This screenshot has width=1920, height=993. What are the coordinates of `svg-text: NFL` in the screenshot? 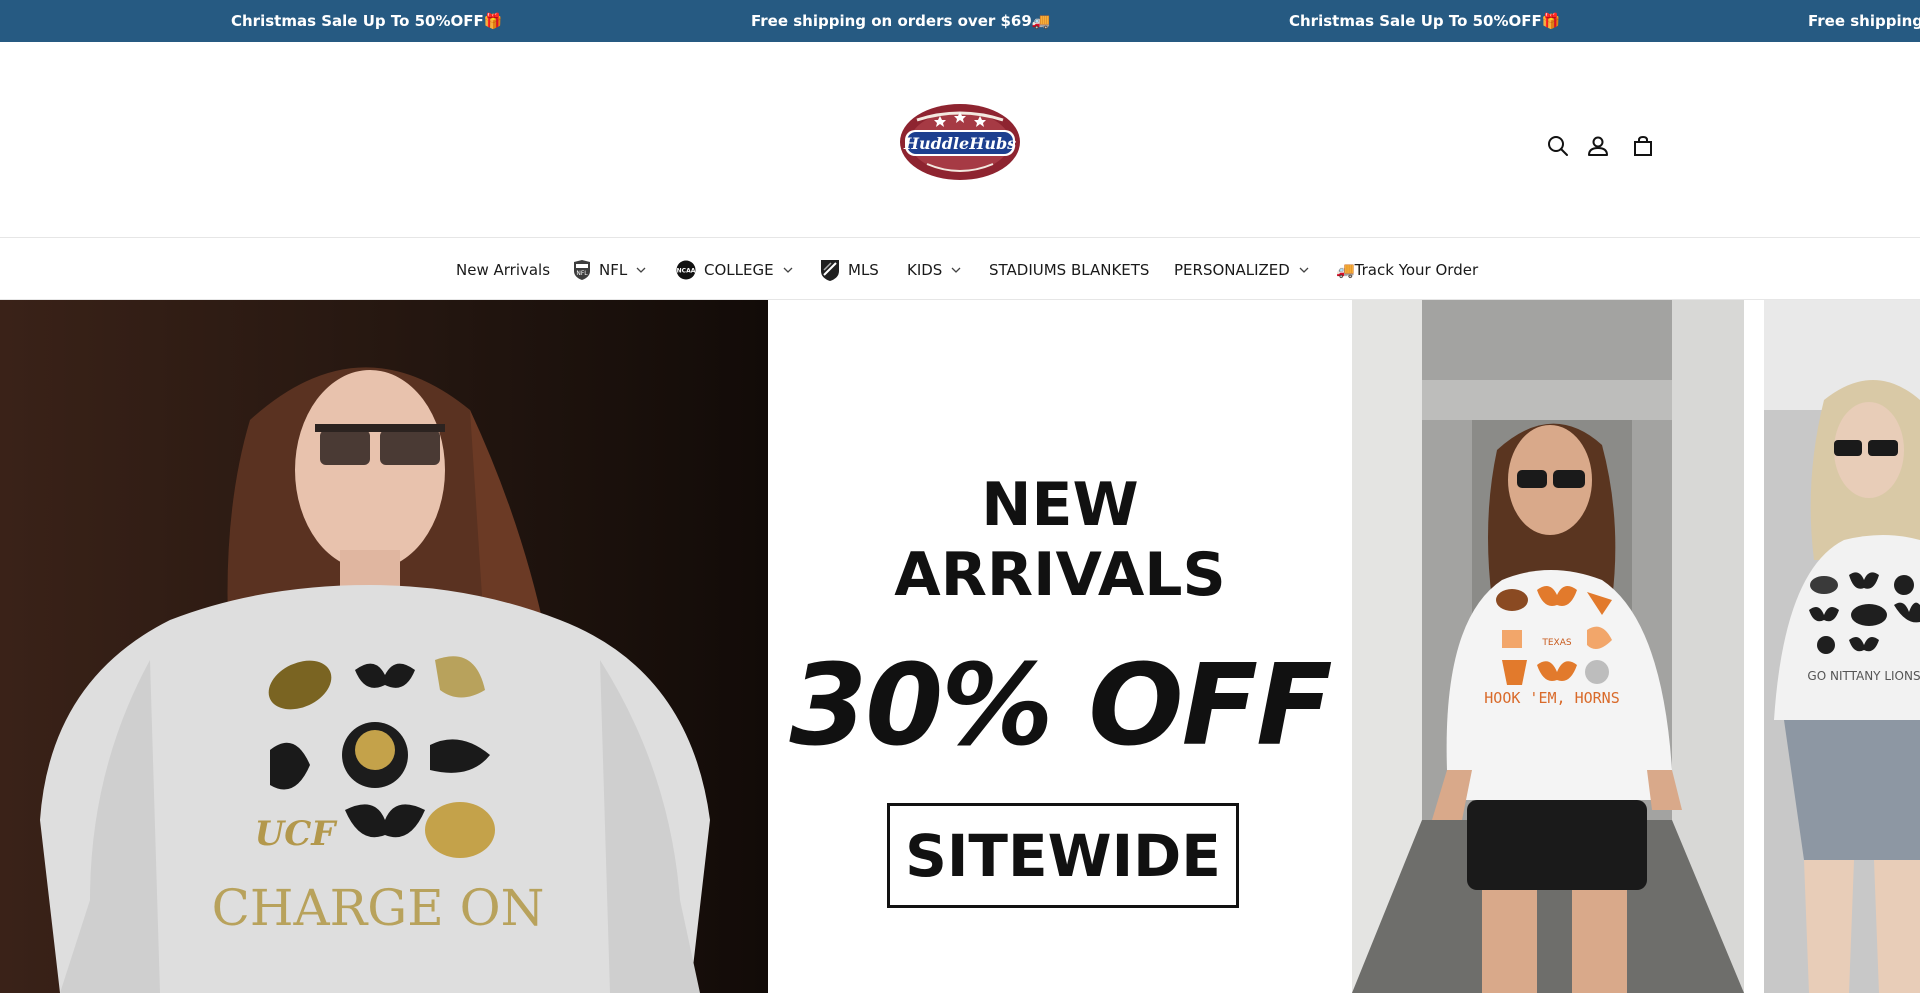 It's located at (582, 273).